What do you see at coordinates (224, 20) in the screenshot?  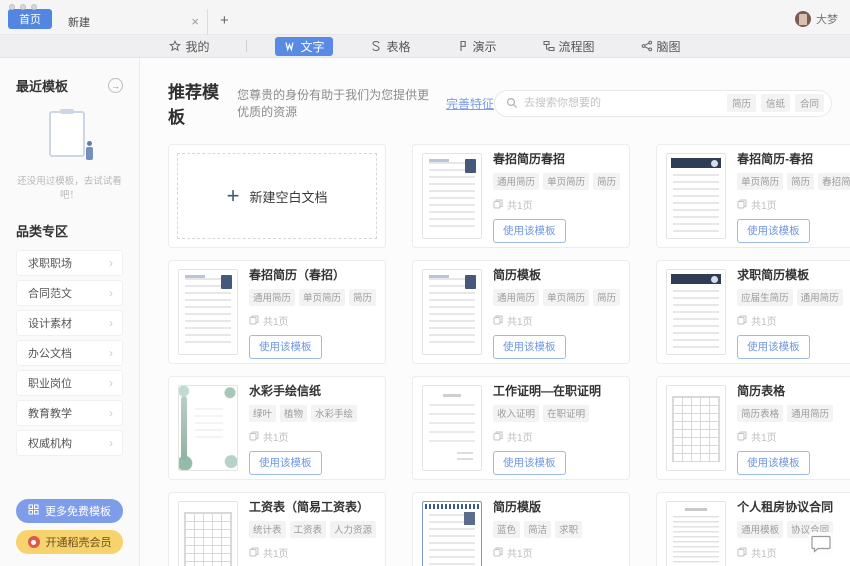 I see `new-tab-button: +` at bounding box center [224, 20].